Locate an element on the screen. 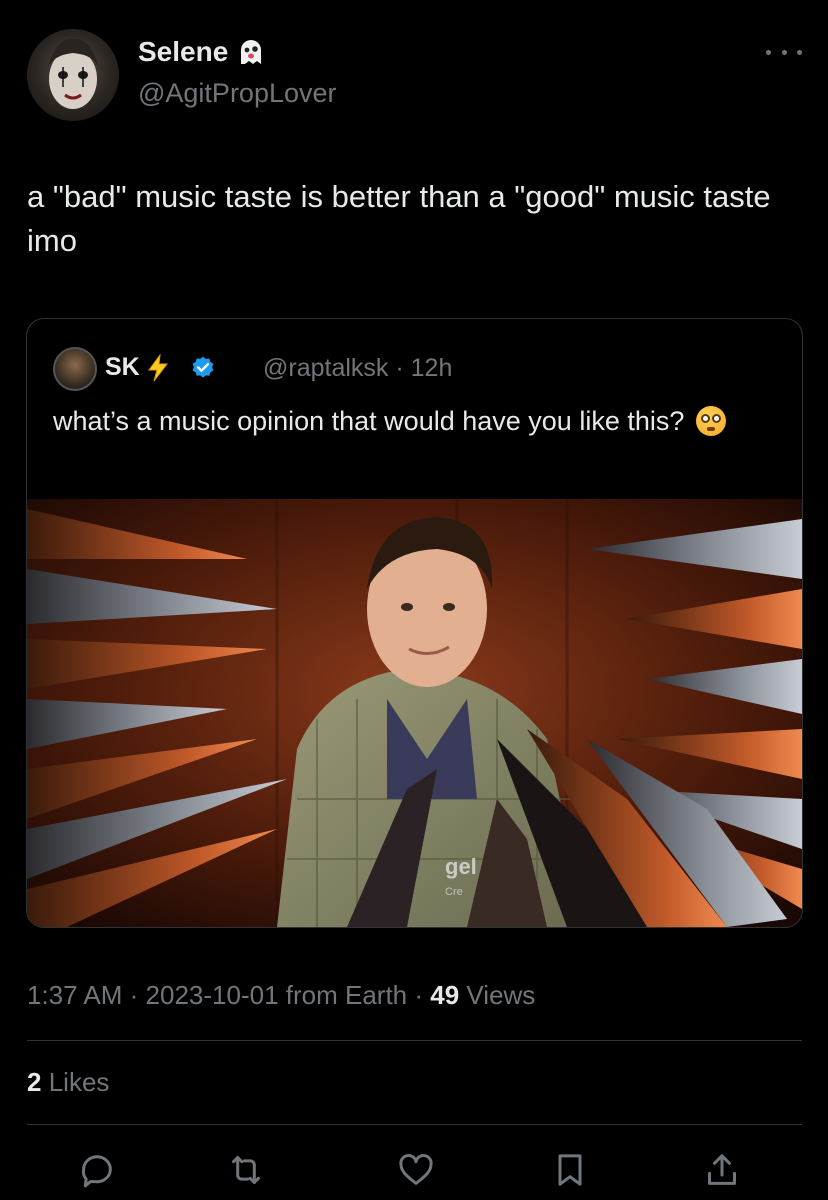 Image resolution: width=828 pixels, height=1200 pixels. flushed-face-emoji-icon is located at coordinates (710, 421).